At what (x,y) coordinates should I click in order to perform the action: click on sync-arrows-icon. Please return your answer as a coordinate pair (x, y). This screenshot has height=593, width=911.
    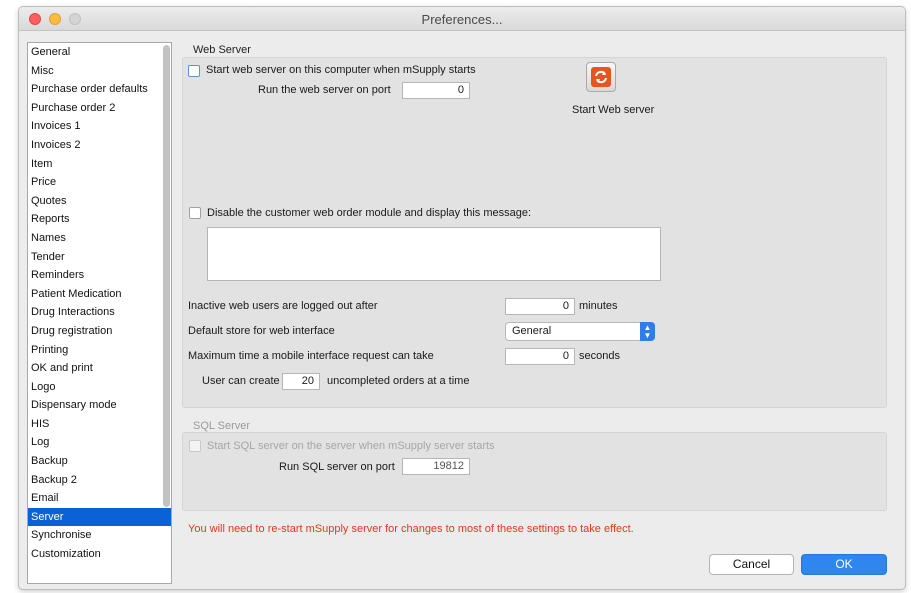
    Looking at the image, I should click on (601, 77).